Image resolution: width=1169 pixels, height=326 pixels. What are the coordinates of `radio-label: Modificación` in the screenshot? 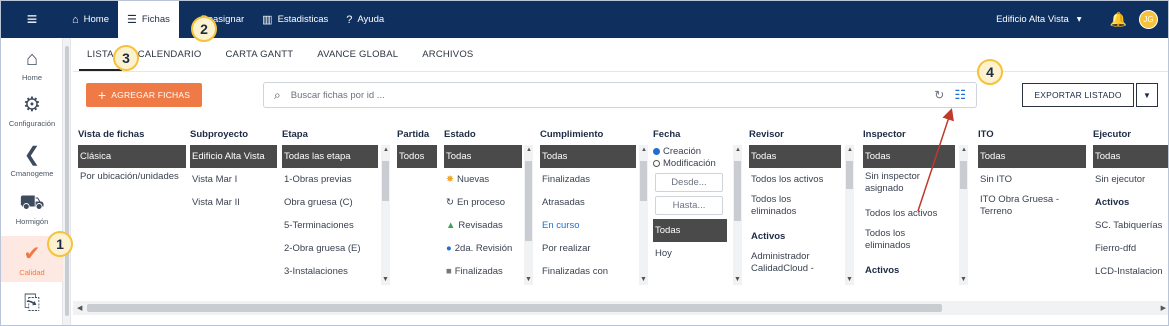 It's located at (689, 163).